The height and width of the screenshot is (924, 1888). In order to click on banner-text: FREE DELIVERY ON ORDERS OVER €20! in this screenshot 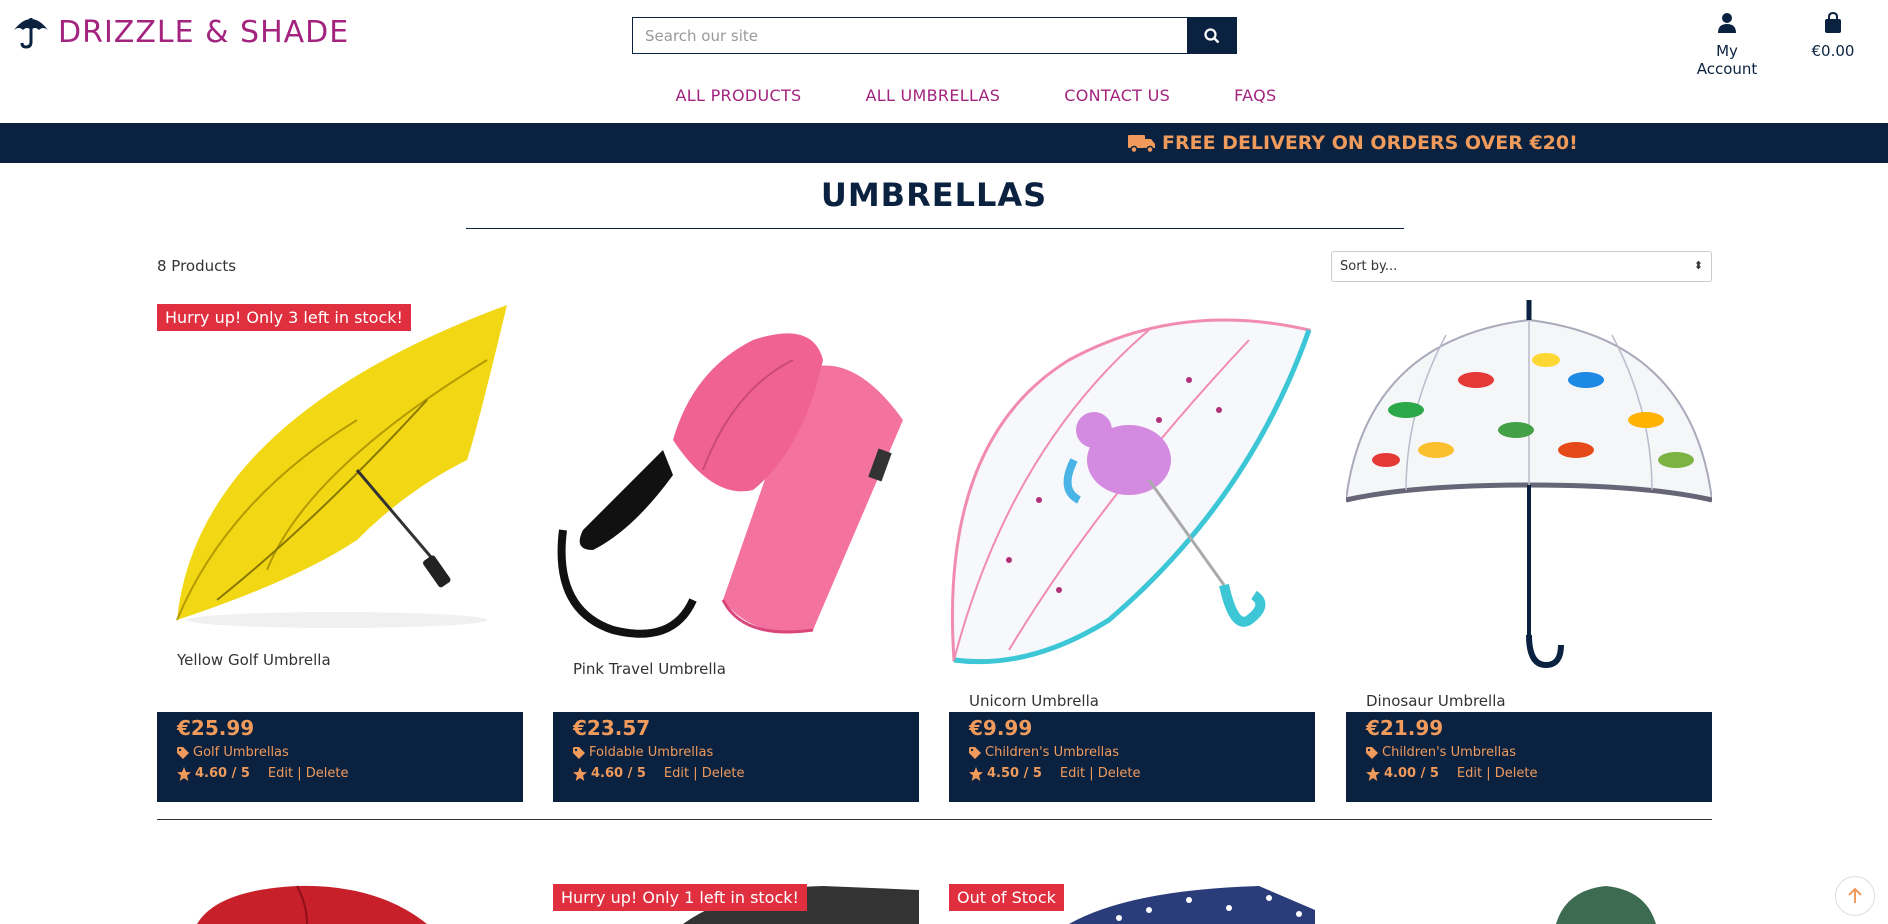, I will do `click(1370, 143)`.